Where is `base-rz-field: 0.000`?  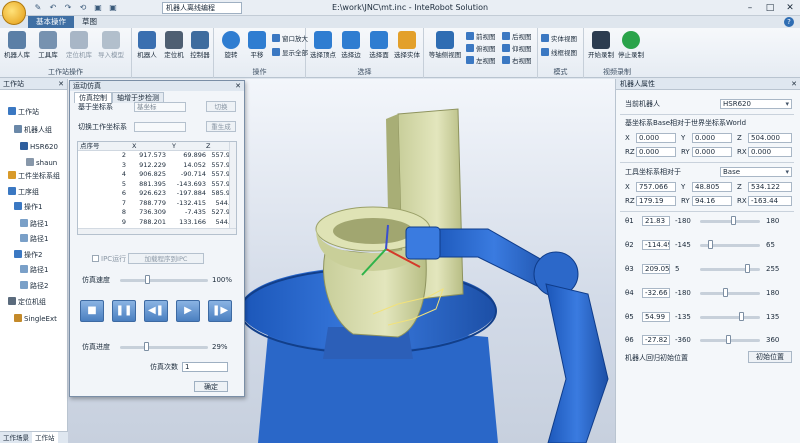
base-rz-field: 0.000 is located at coordinates (656, 152).